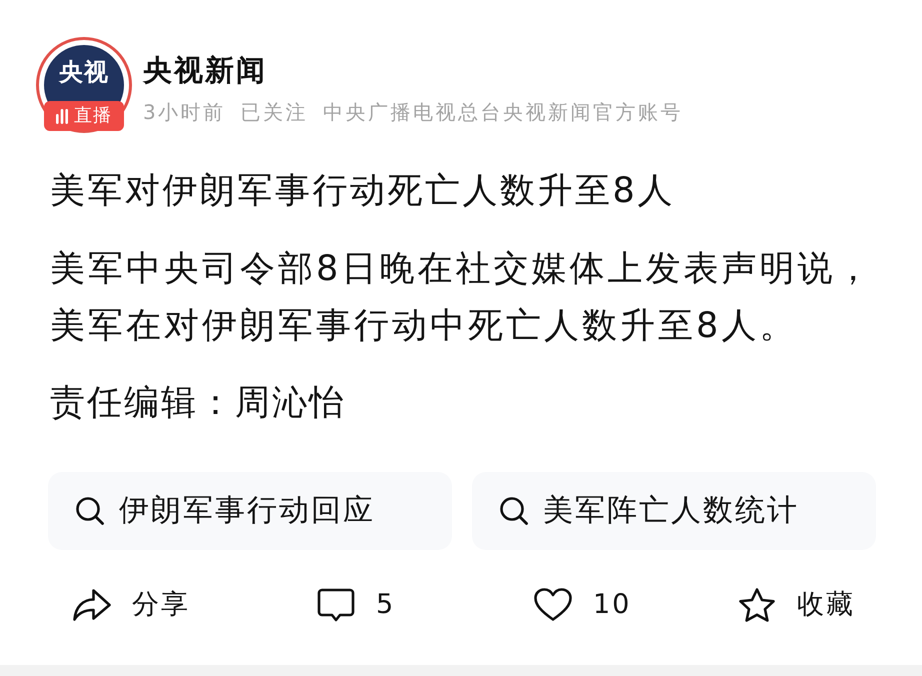  Describe the element at coordinates (184, 112) in the screenshot. I see `post-time: 3小时前` at that location.